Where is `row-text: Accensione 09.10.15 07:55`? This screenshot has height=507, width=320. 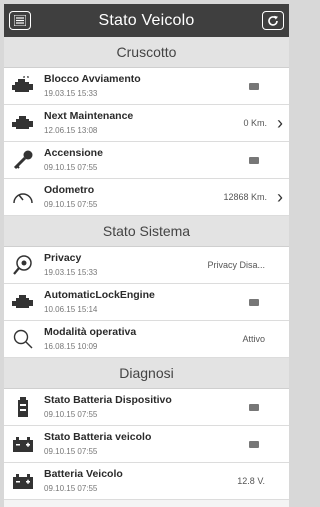
row-text: Accensione 09.10.15 07:55 is located at coordinates (144, 160).